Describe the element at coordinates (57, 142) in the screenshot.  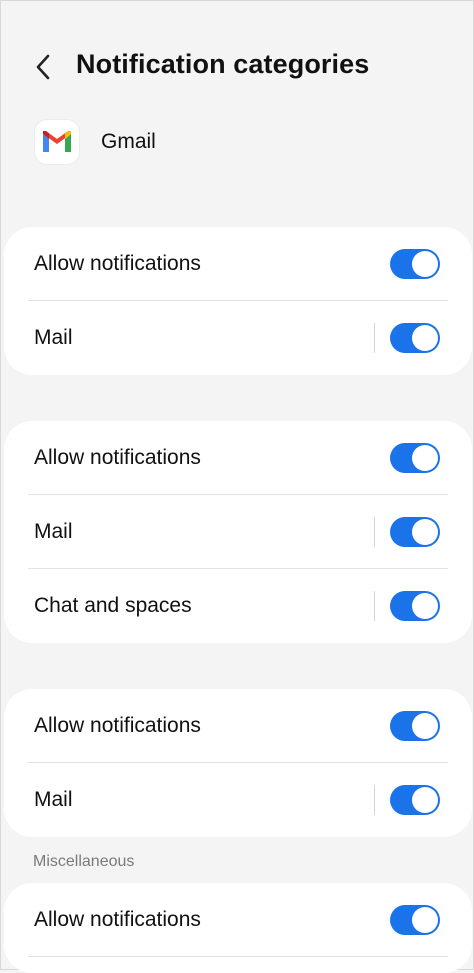
I see `gmail-logo-icon` at that location.